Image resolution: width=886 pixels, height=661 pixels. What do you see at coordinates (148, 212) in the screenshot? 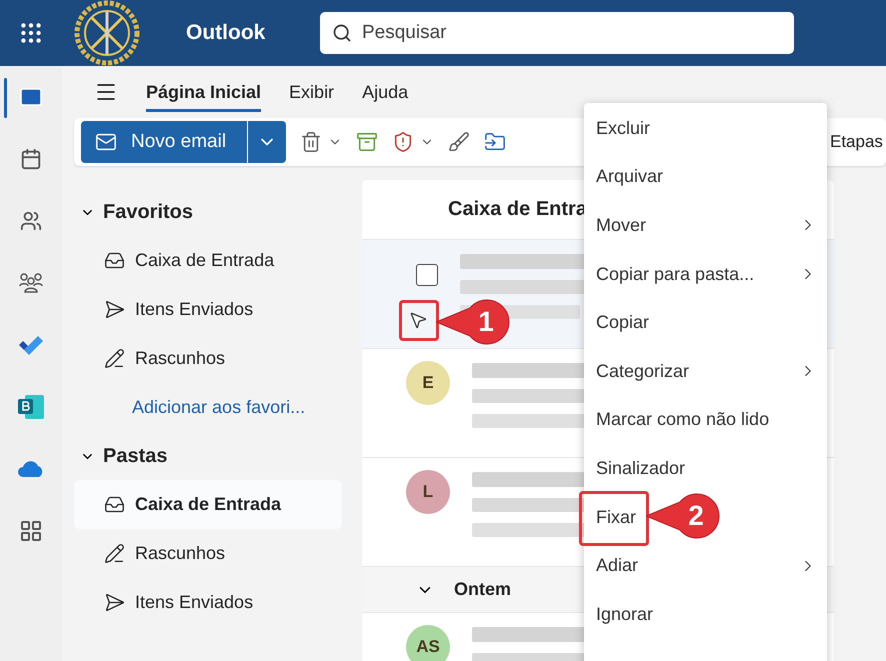
I see `section-title: Favoritos` at bounding box center [148, 212].